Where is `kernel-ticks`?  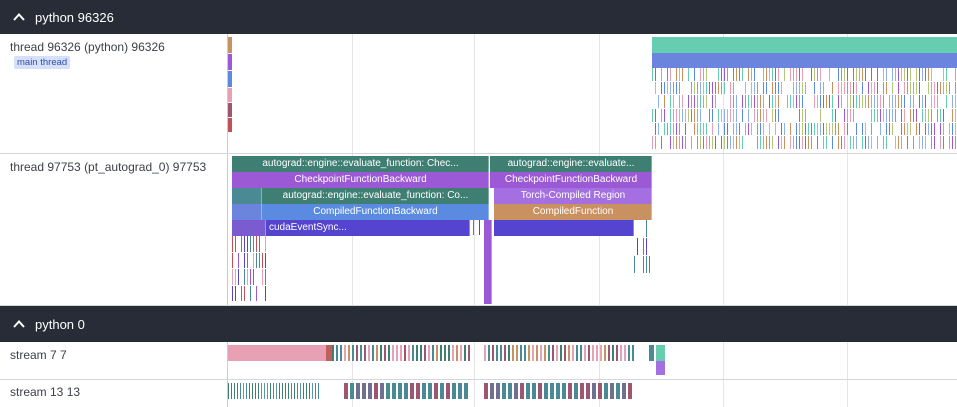
kernel-ticks is located at coordinates (401, 353).